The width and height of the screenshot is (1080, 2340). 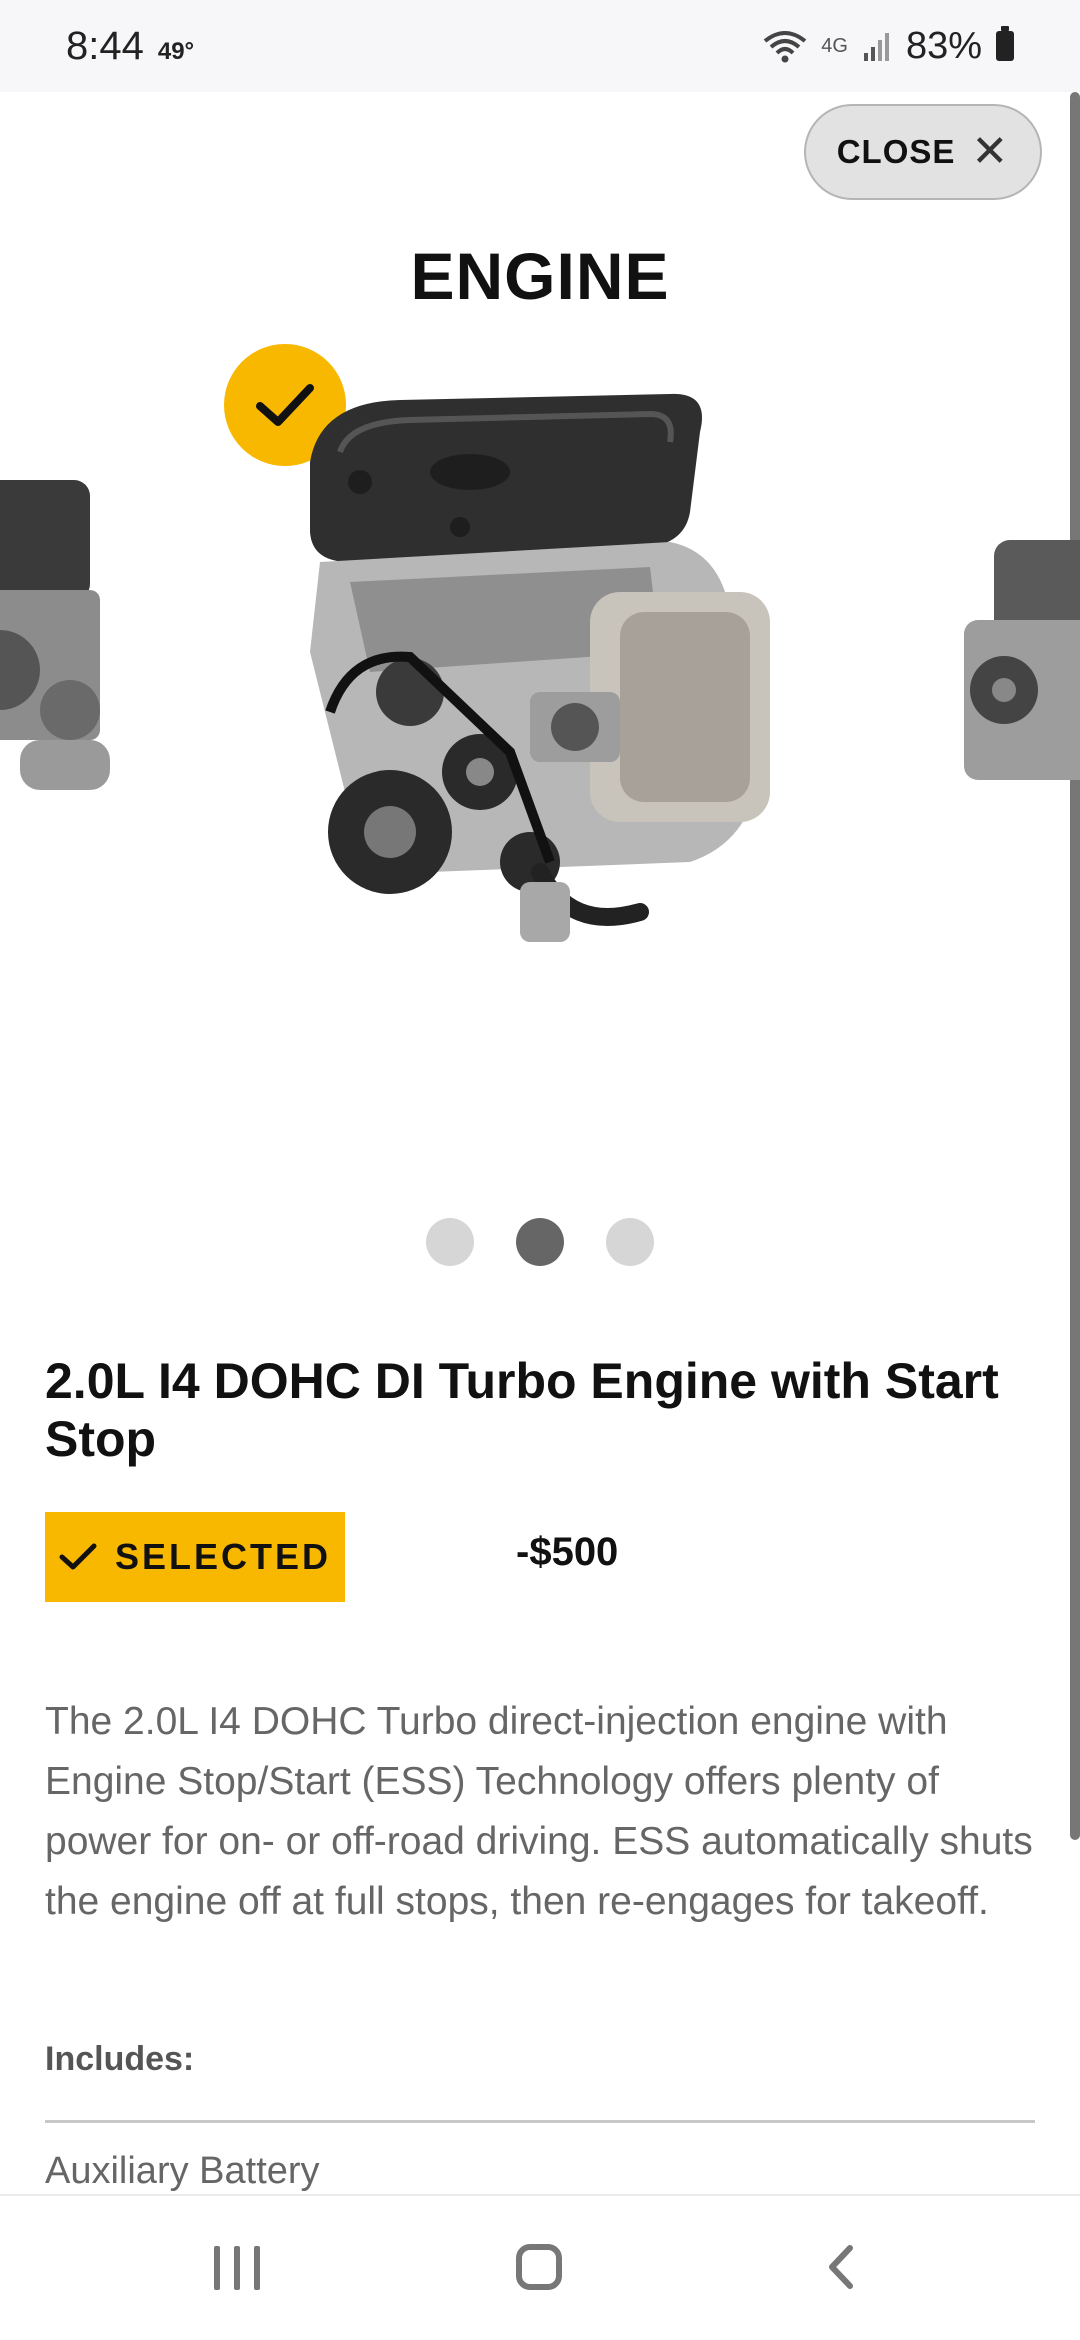 I want to click on status-right: 4G 83%, so click(x=888, y=46).